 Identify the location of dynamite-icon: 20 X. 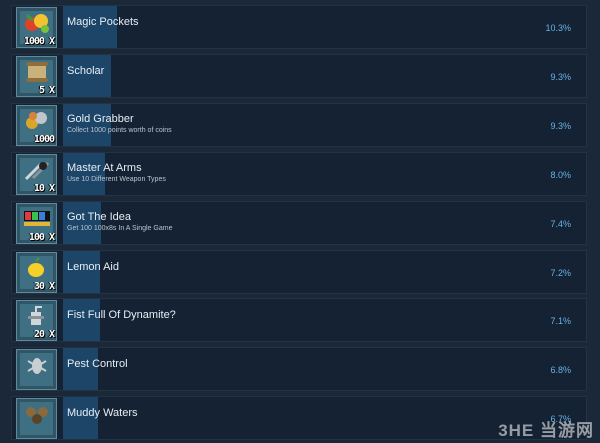
(36, 320).